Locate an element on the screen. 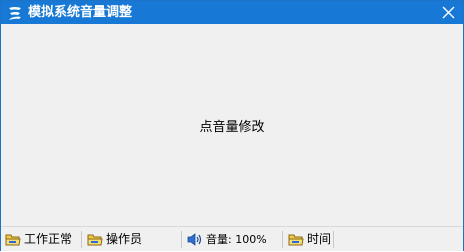  close-button is located at coordinates (448, 12).